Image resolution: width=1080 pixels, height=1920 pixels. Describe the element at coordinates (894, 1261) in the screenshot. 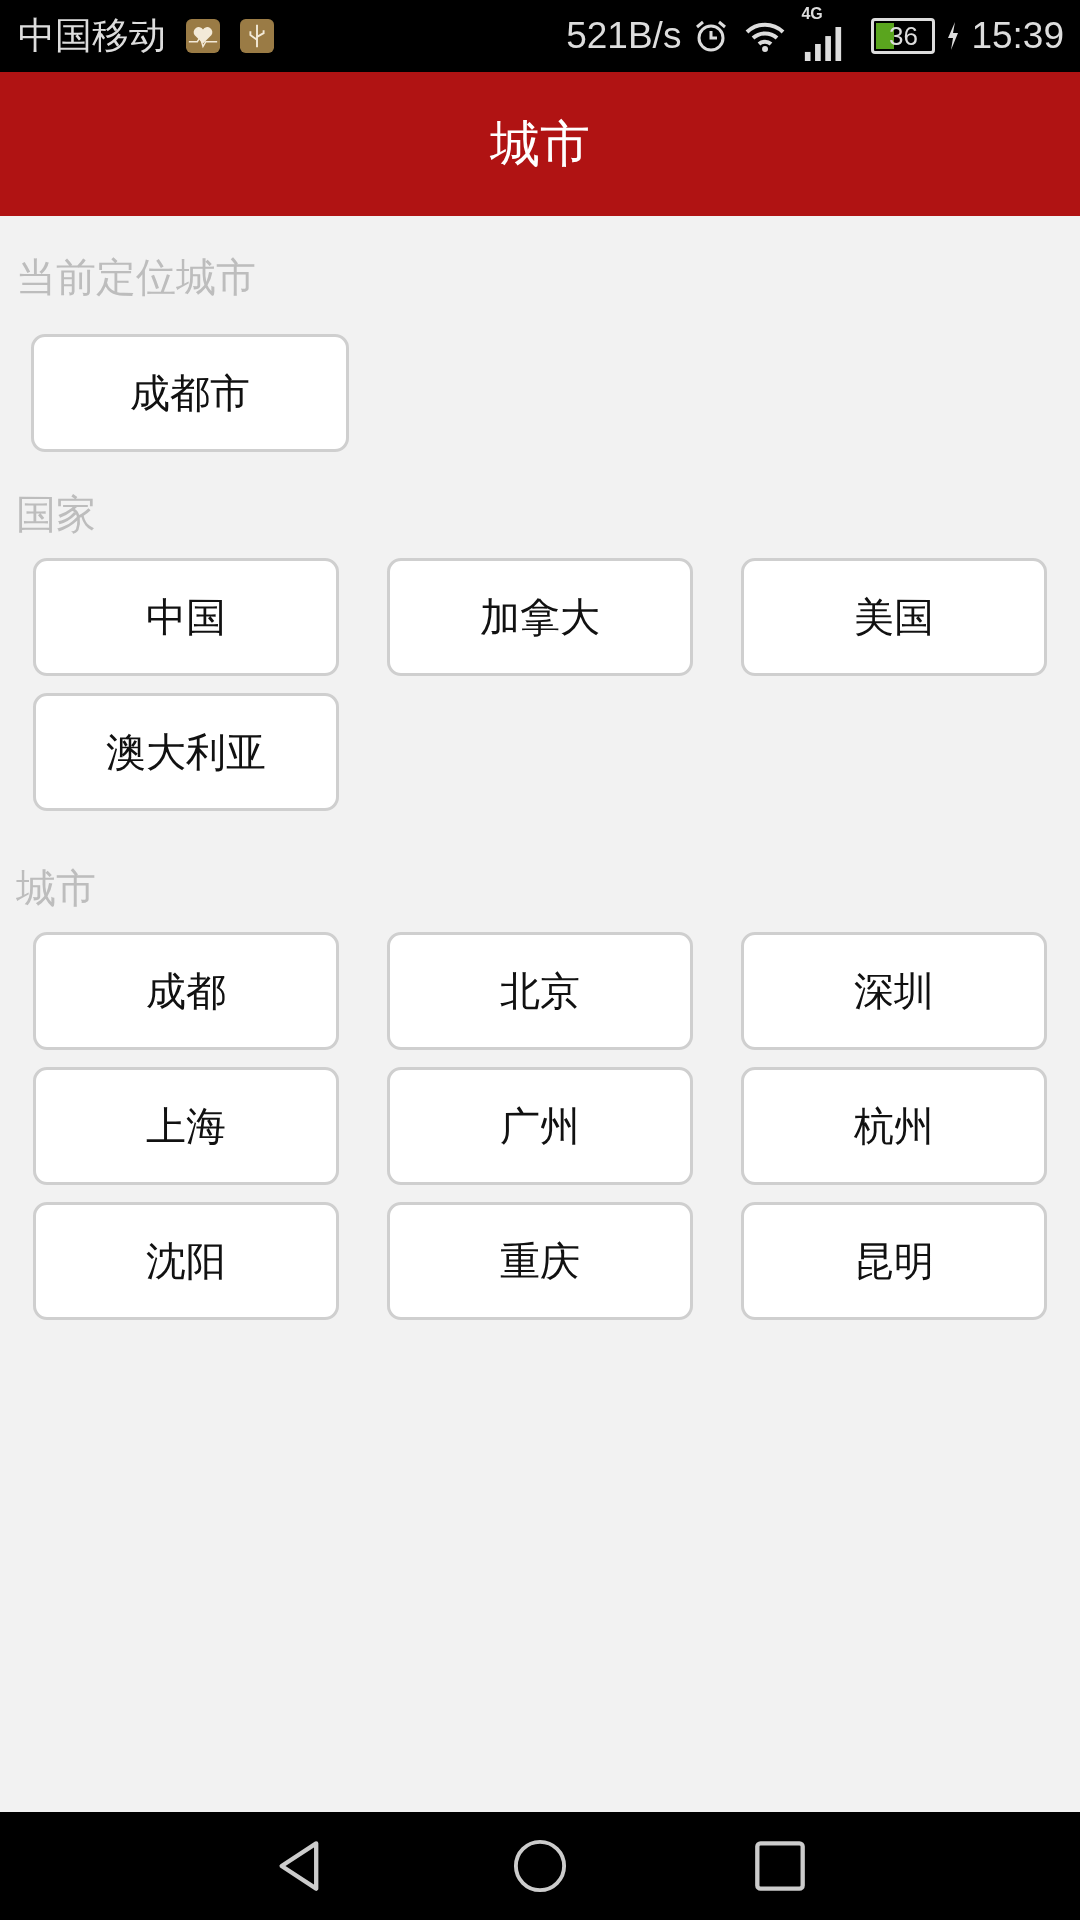

I see `city-button: 昆明` at that location.